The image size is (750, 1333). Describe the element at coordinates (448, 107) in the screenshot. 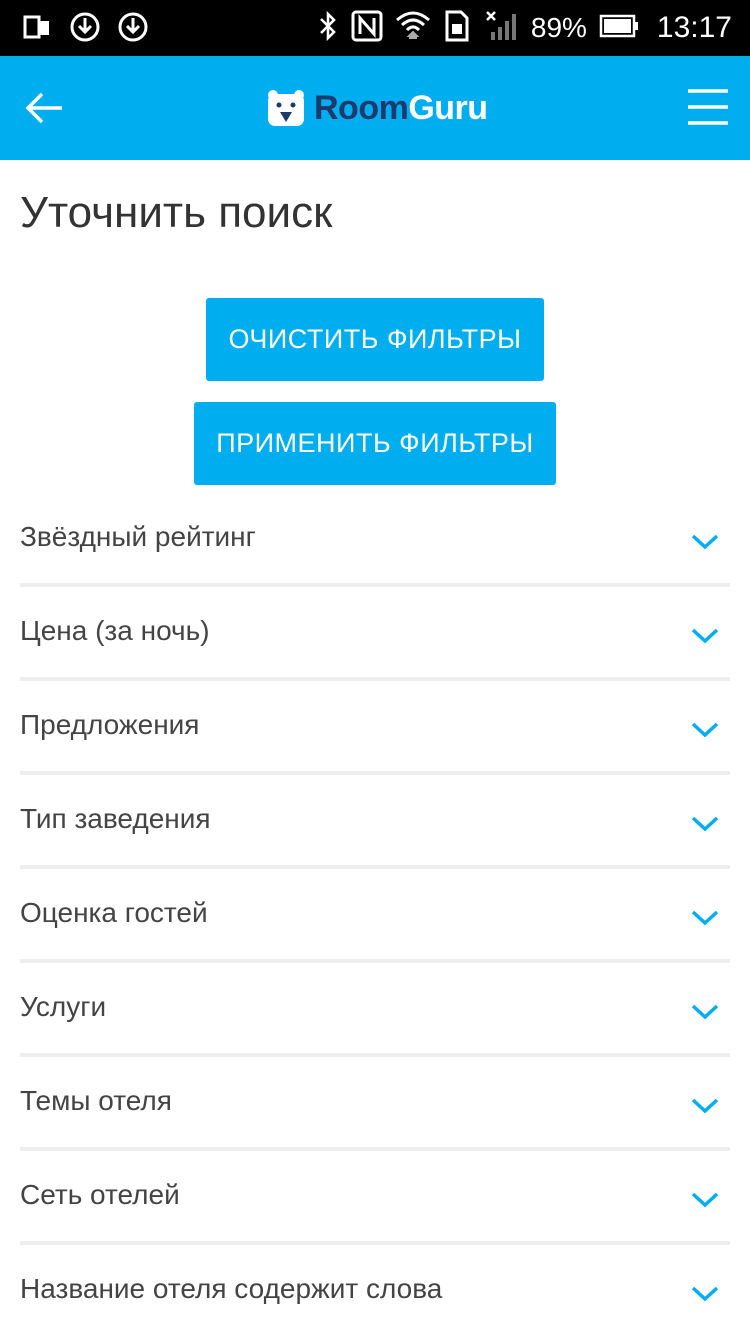

I see `logo-text-guru: Guru` at that location.